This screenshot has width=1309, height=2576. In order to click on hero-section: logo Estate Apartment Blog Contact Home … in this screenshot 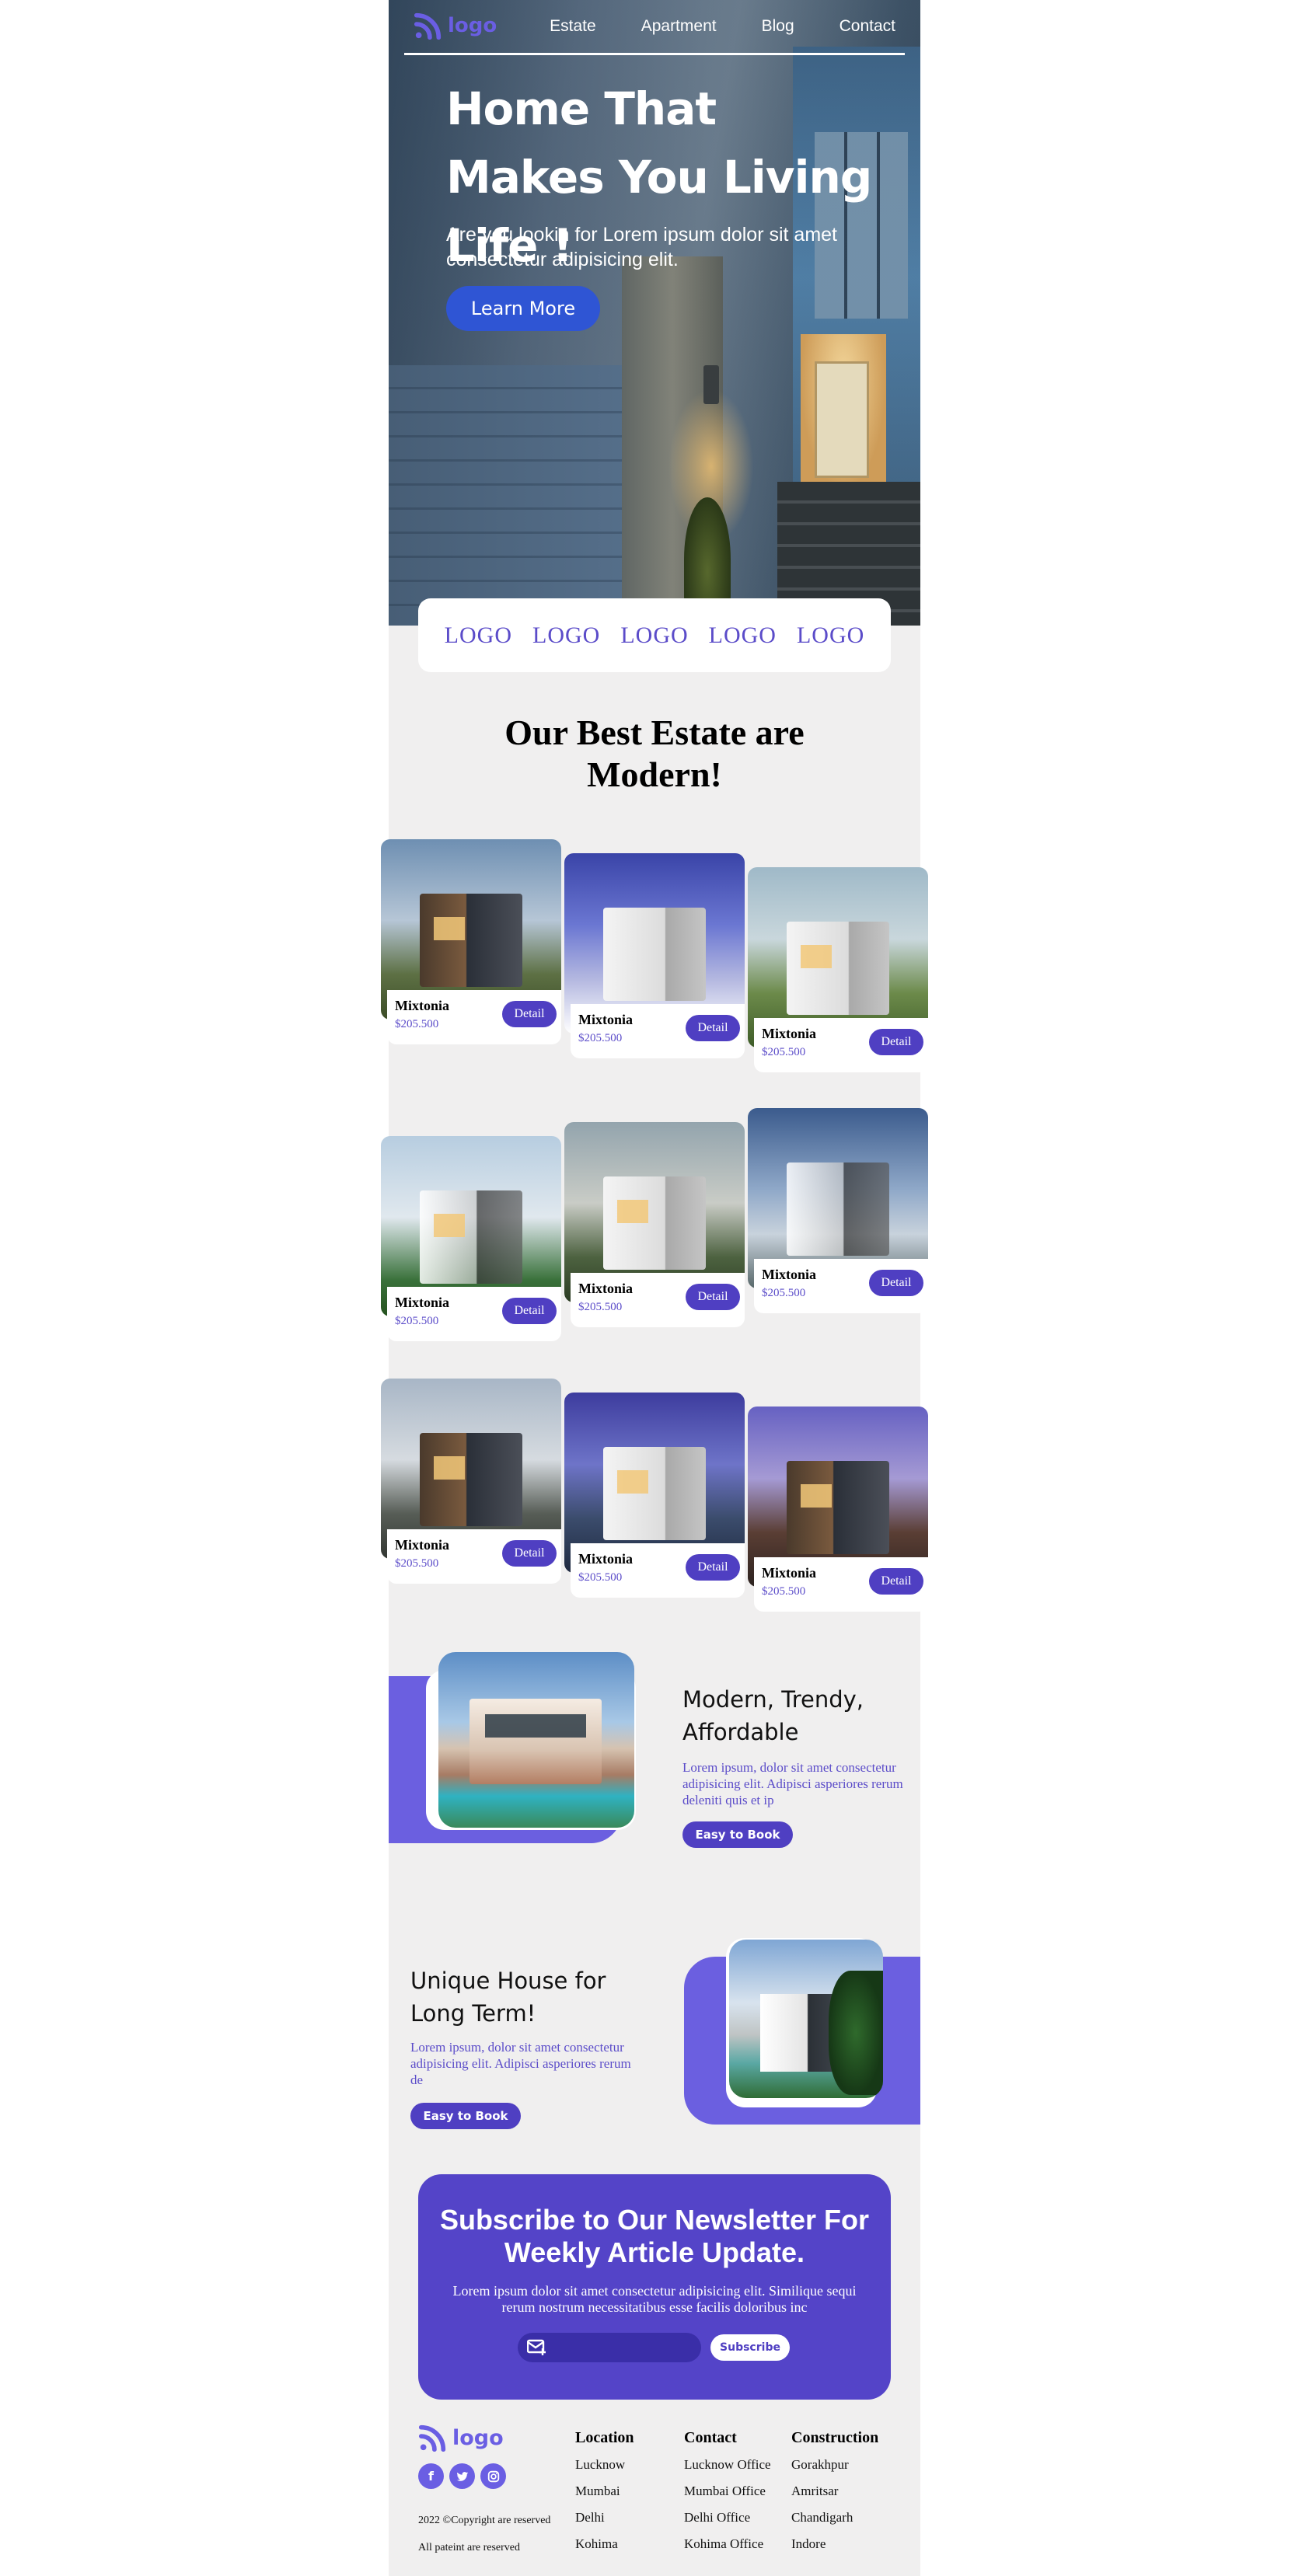, I will do `click(654, 313)`.